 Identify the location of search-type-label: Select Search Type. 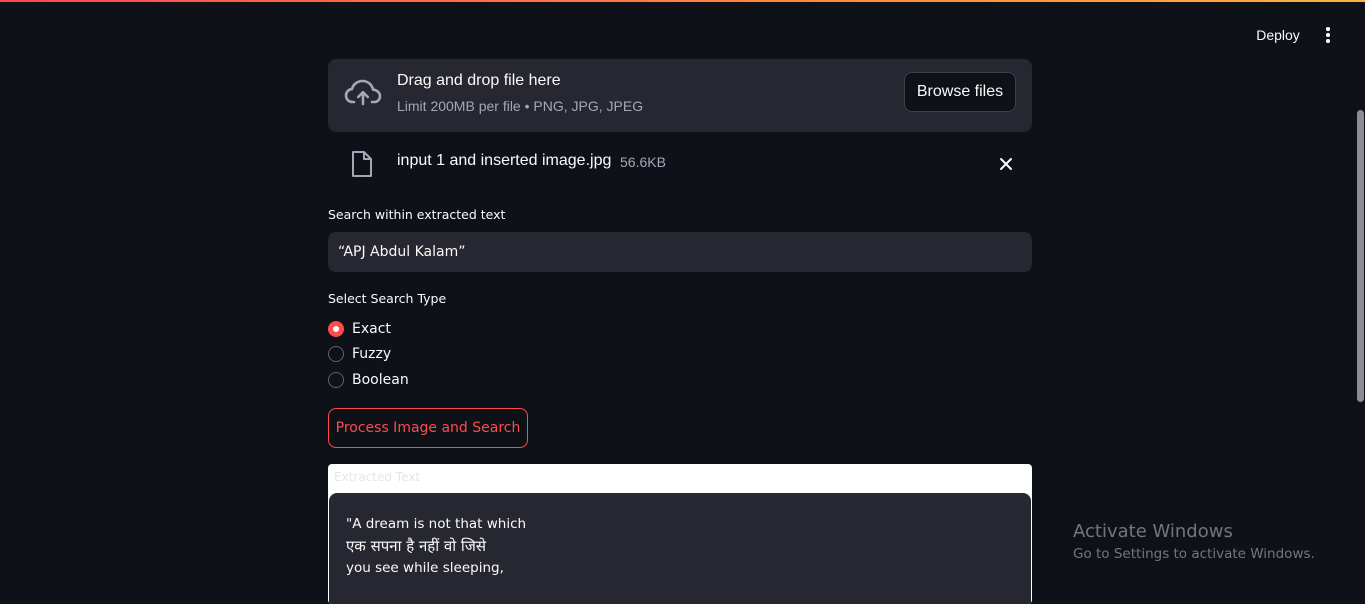
(387, 298).